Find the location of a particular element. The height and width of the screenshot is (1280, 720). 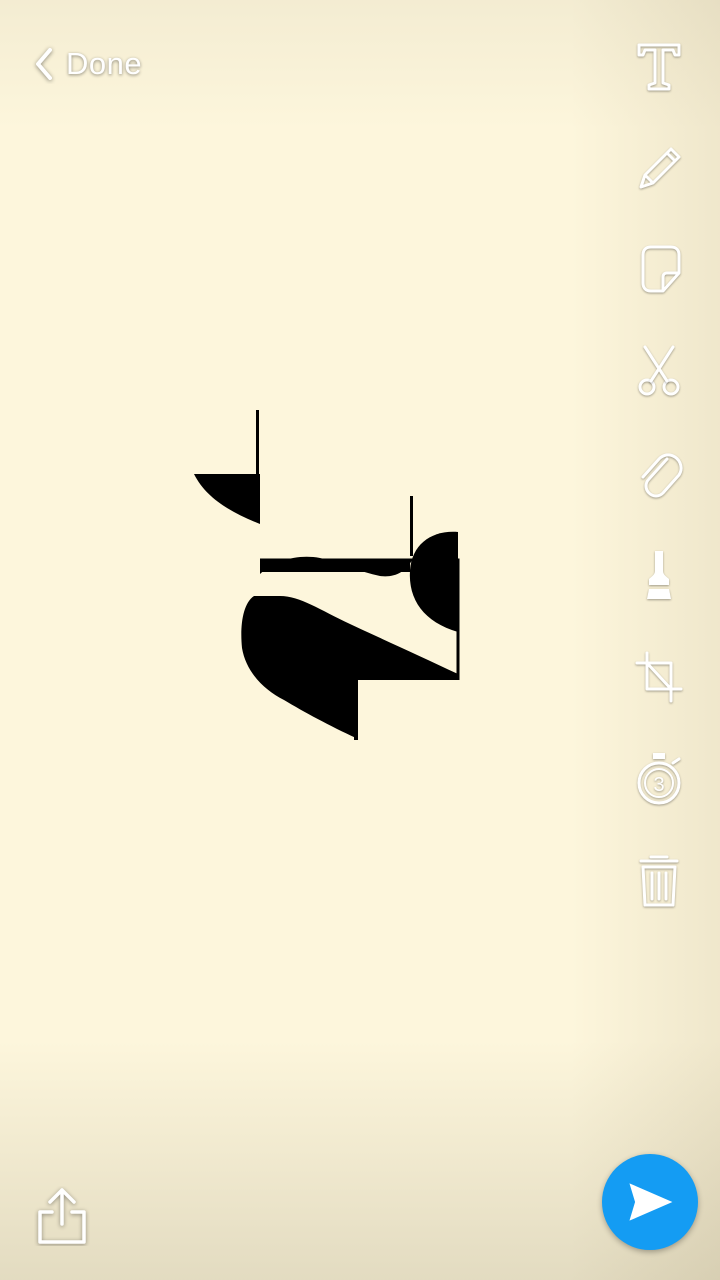

delete-tool-button is located at coordinates (659, 881).